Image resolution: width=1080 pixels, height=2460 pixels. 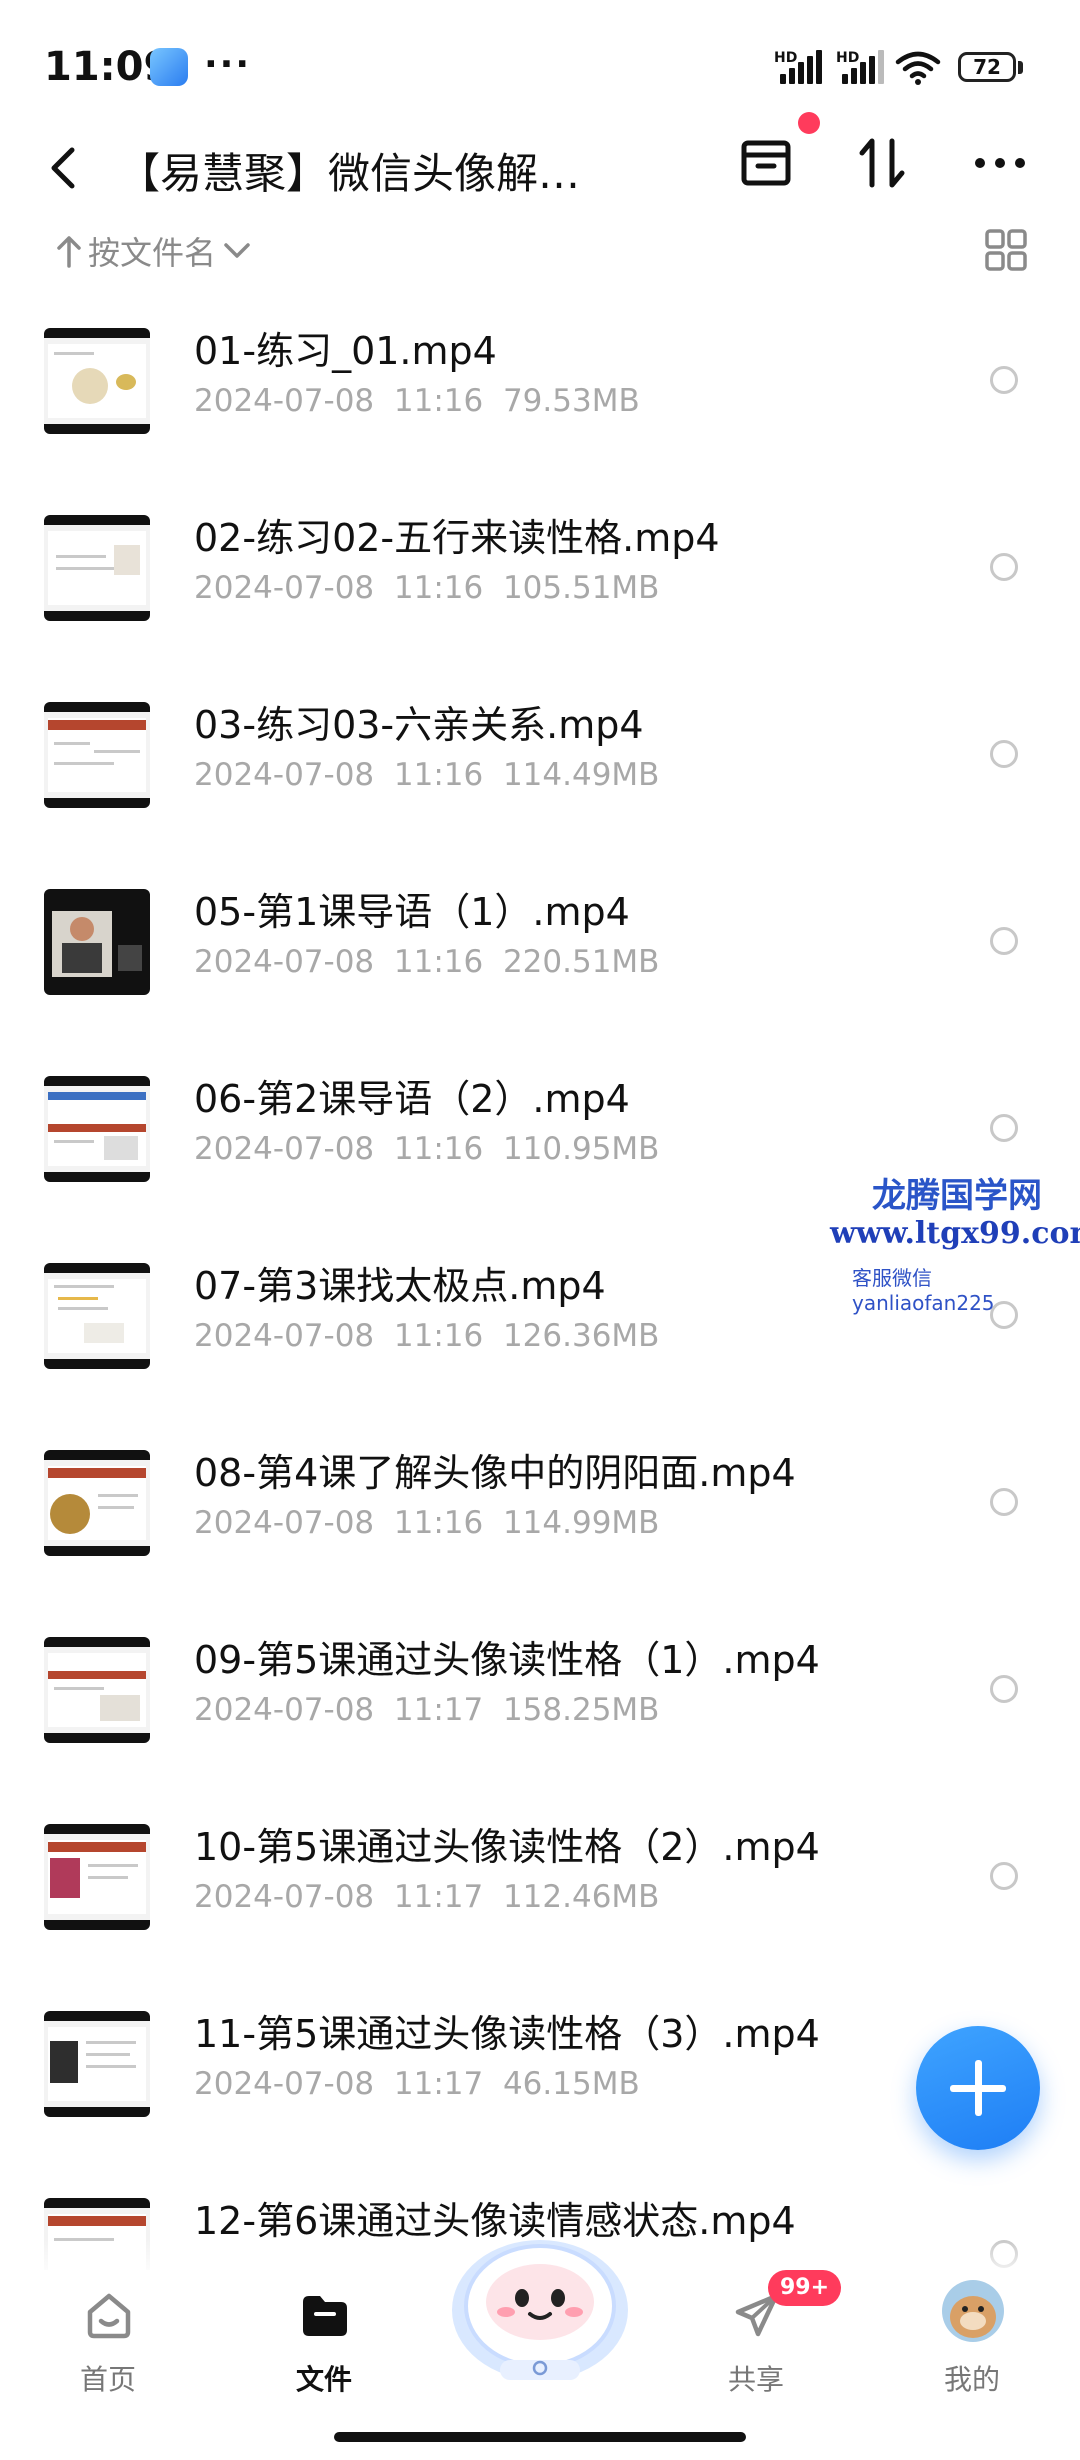 What do you see at coordinates (109, 2316) in the screenshot?
I see `home-icon` at bounding box center [109, 2316].